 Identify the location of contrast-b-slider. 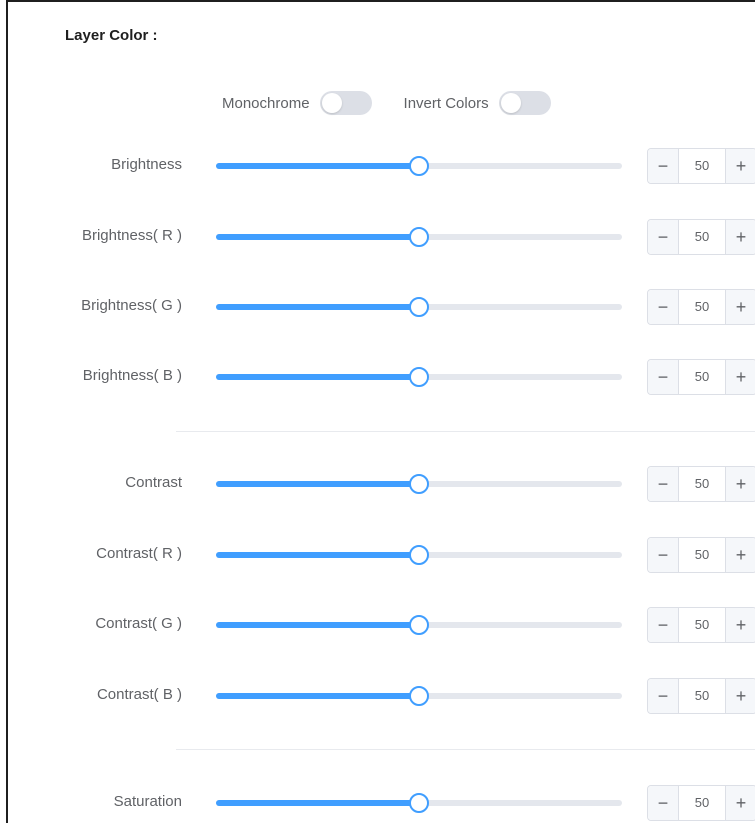
(419, 696).